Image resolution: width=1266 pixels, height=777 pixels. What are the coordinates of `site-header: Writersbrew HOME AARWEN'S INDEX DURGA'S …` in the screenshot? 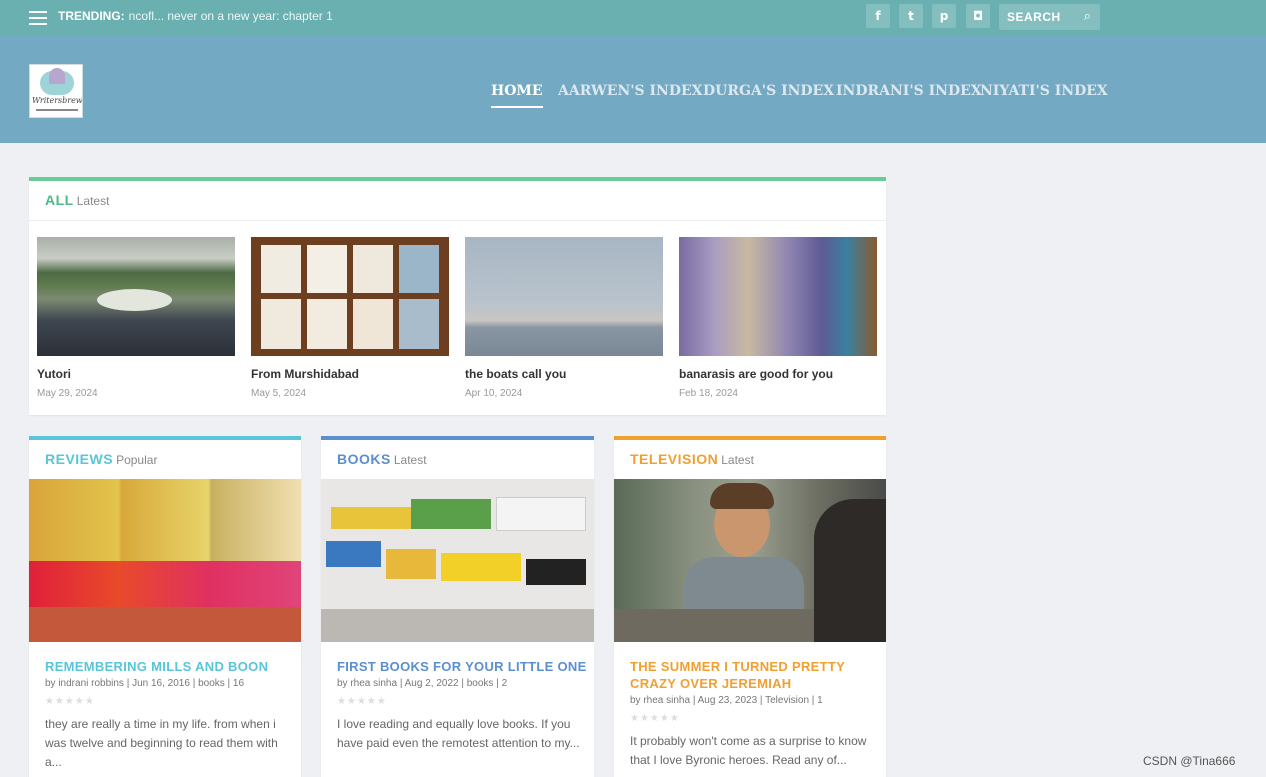 It's located at (633, 89).